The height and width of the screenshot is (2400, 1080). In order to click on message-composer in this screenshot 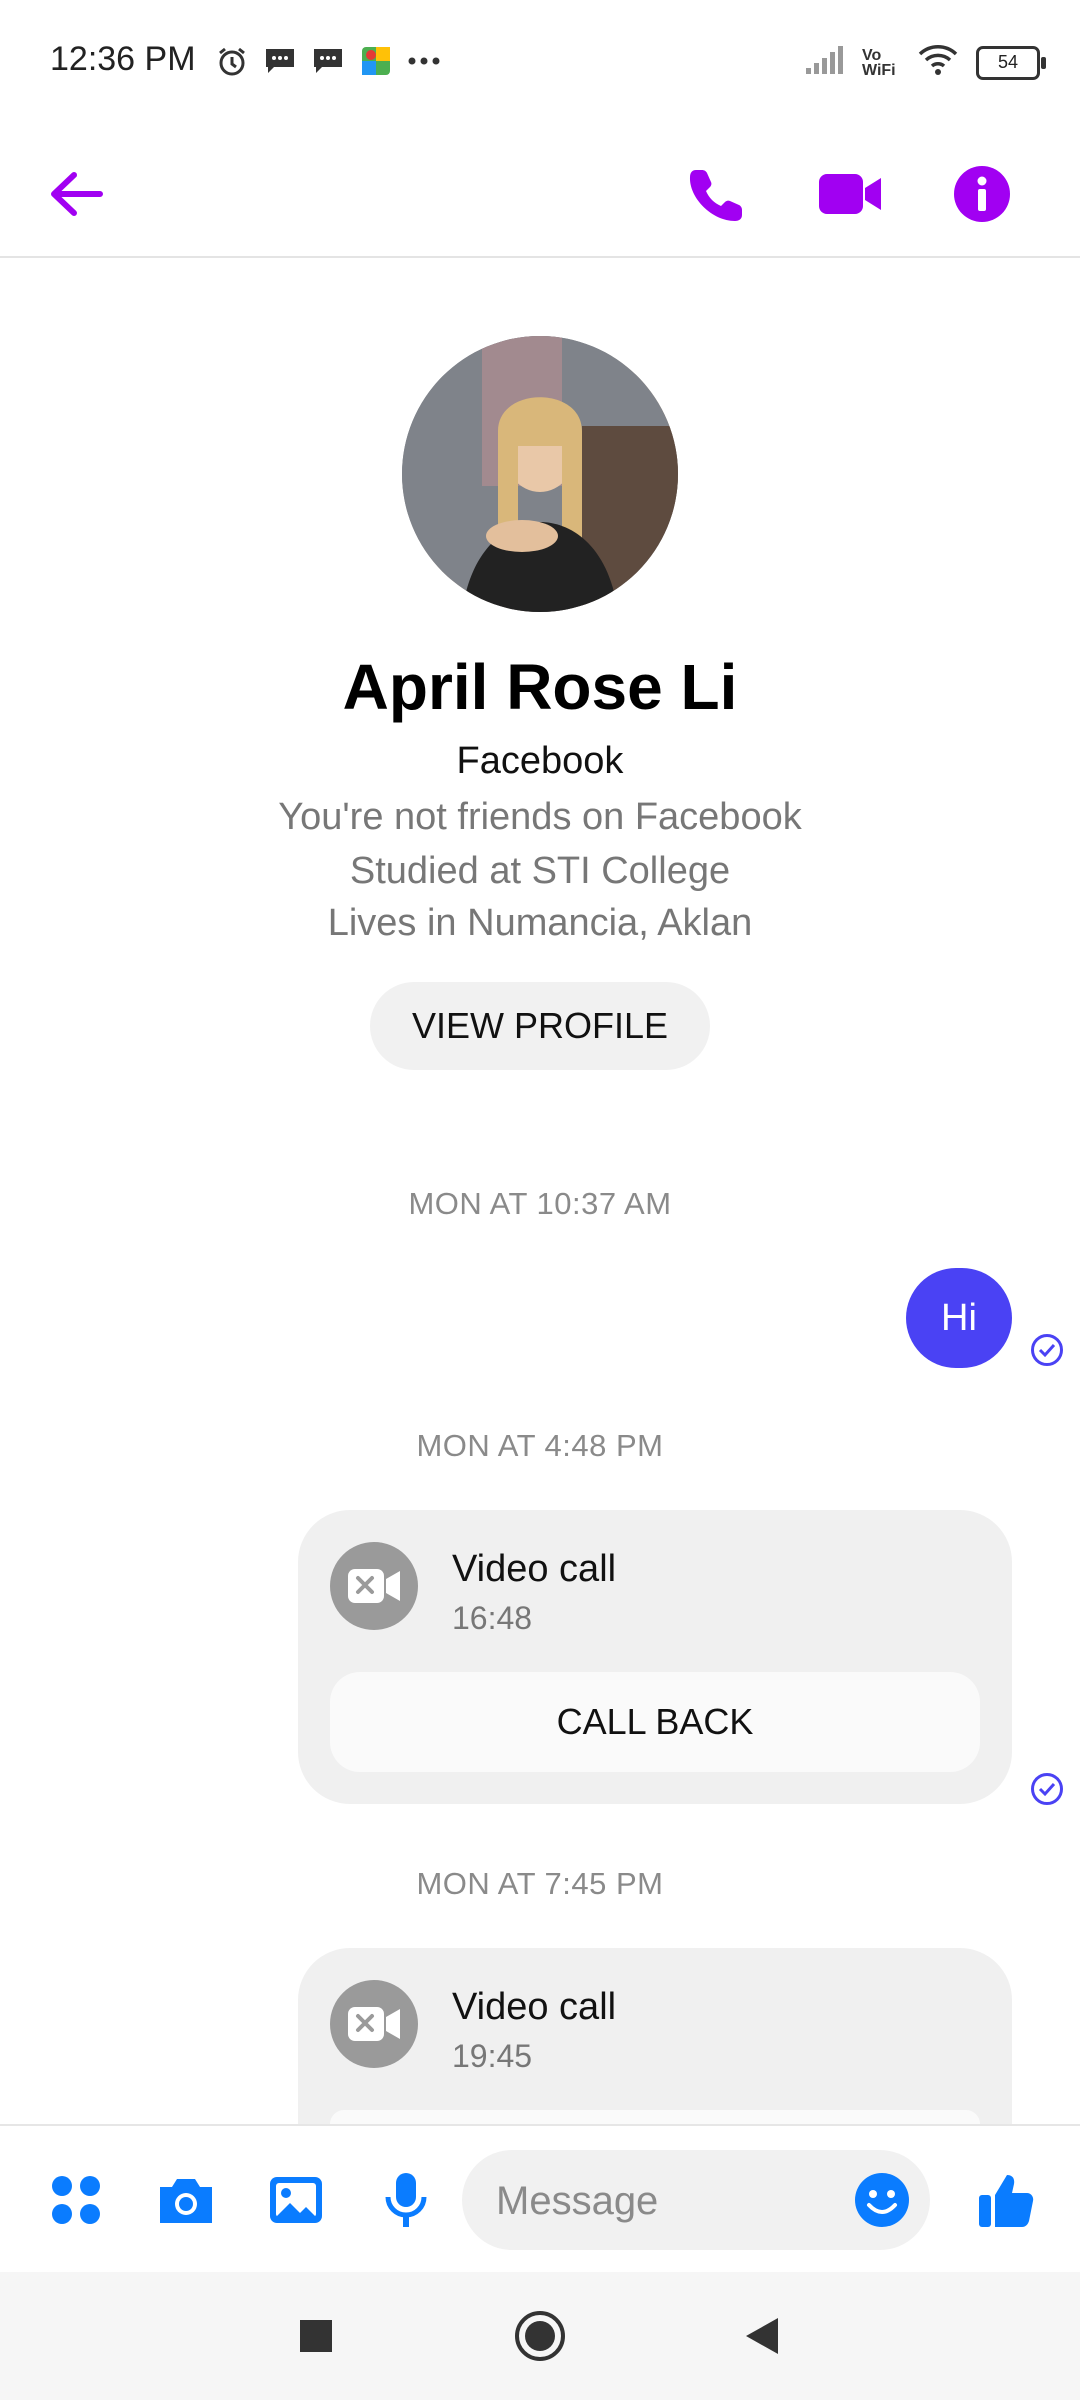, I will do `click(540, 2199)`.